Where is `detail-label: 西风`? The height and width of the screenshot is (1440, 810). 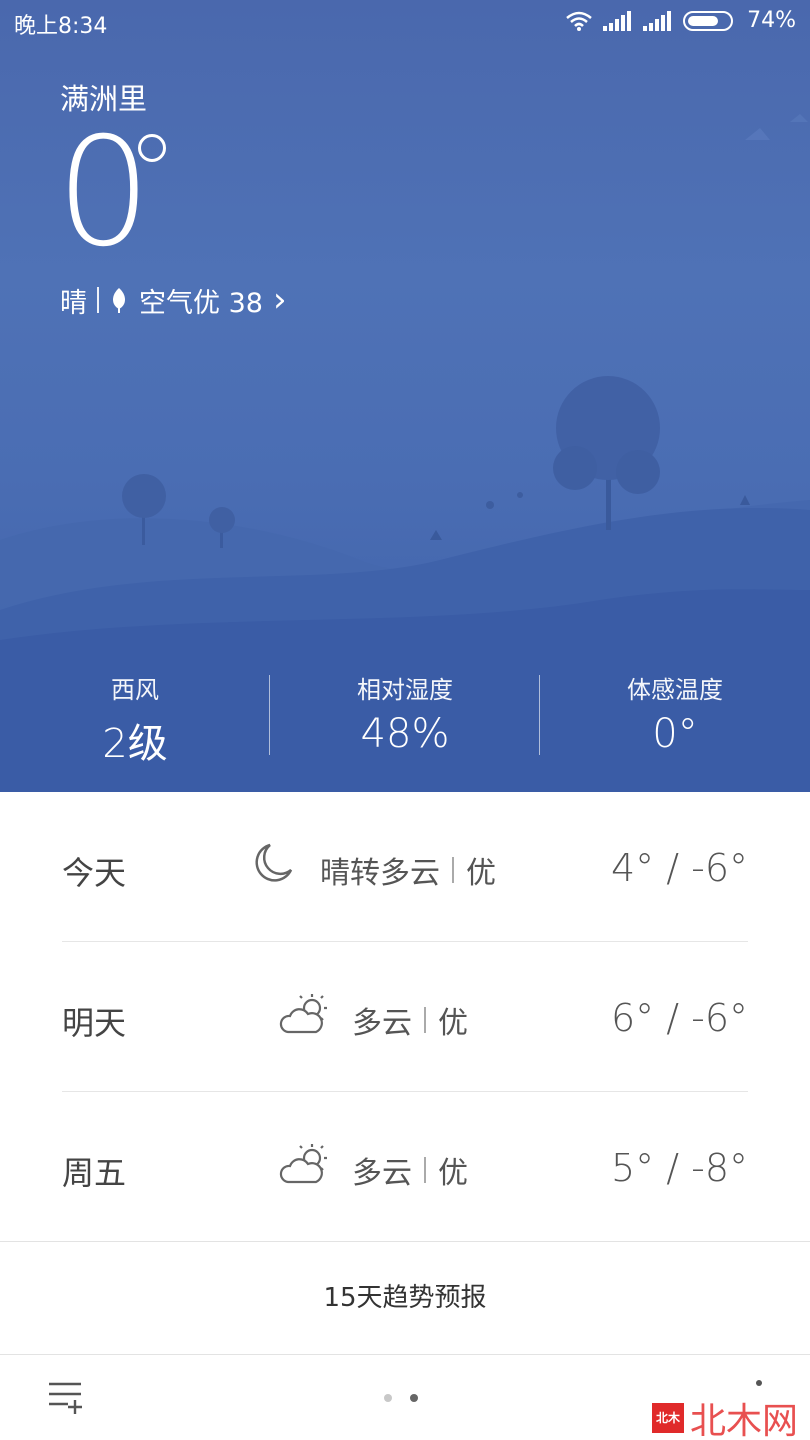
detail-label: 西风 is located at coordinates (135, 690).